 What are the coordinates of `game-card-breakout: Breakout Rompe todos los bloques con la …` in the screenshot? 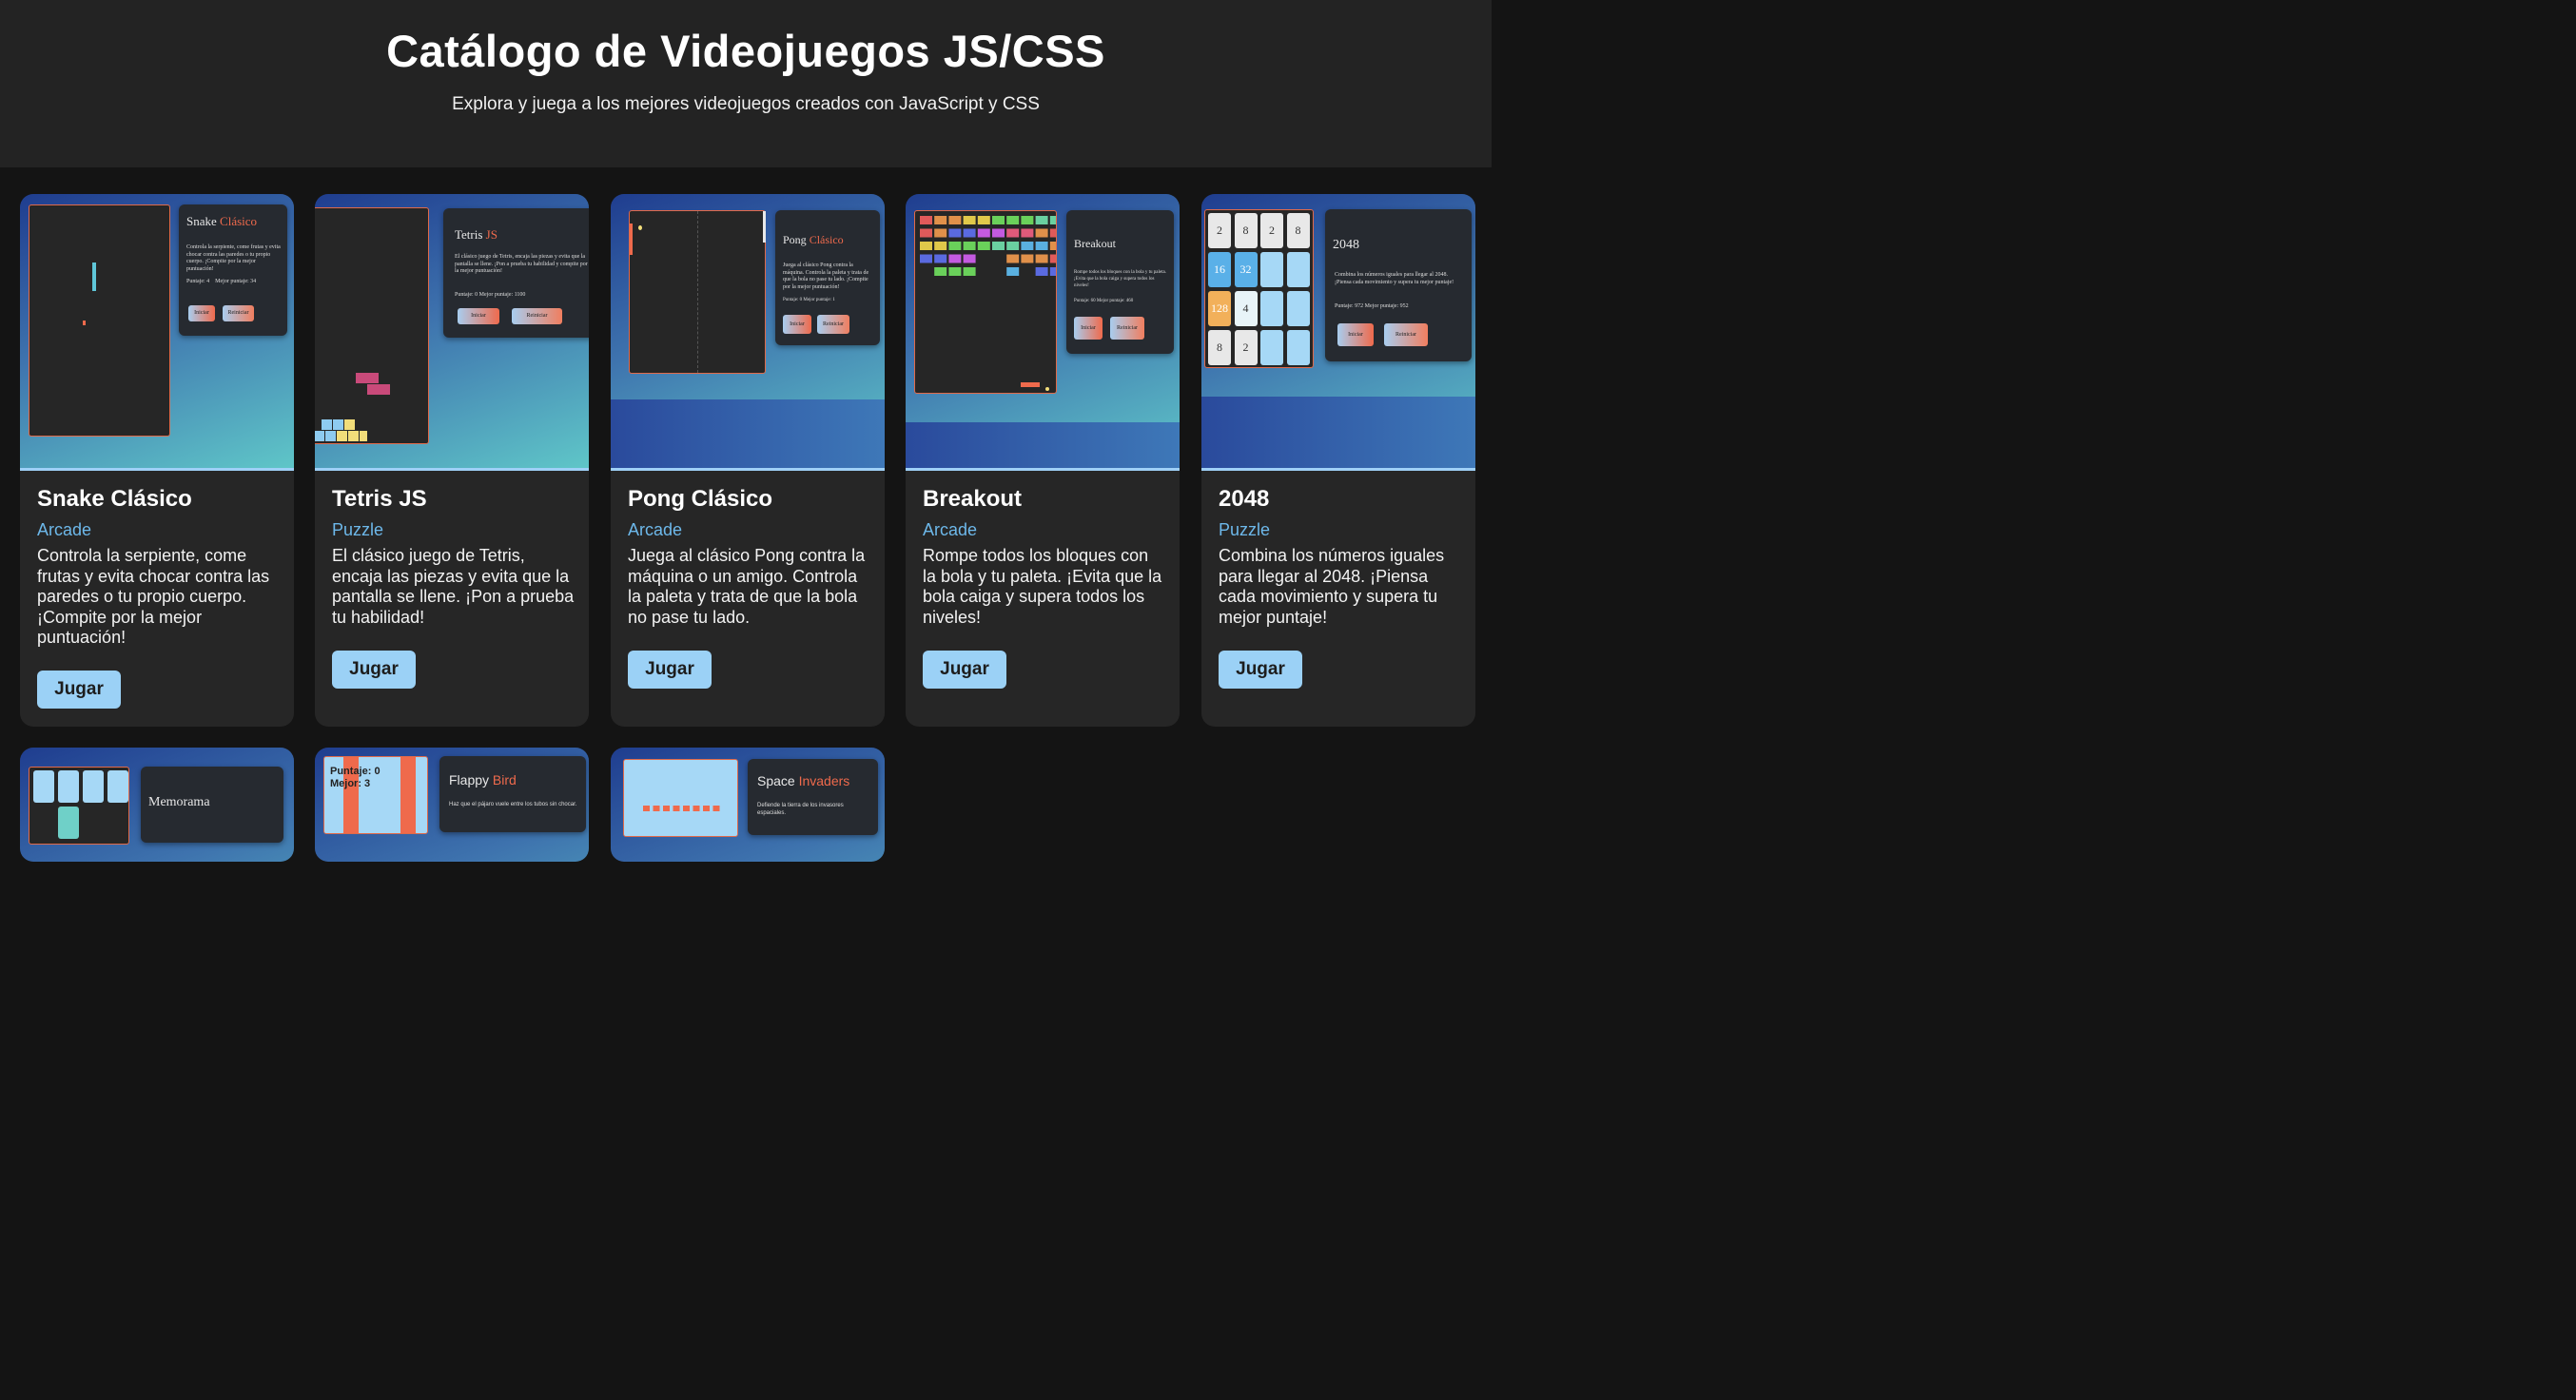 It's located at (1043, 460).